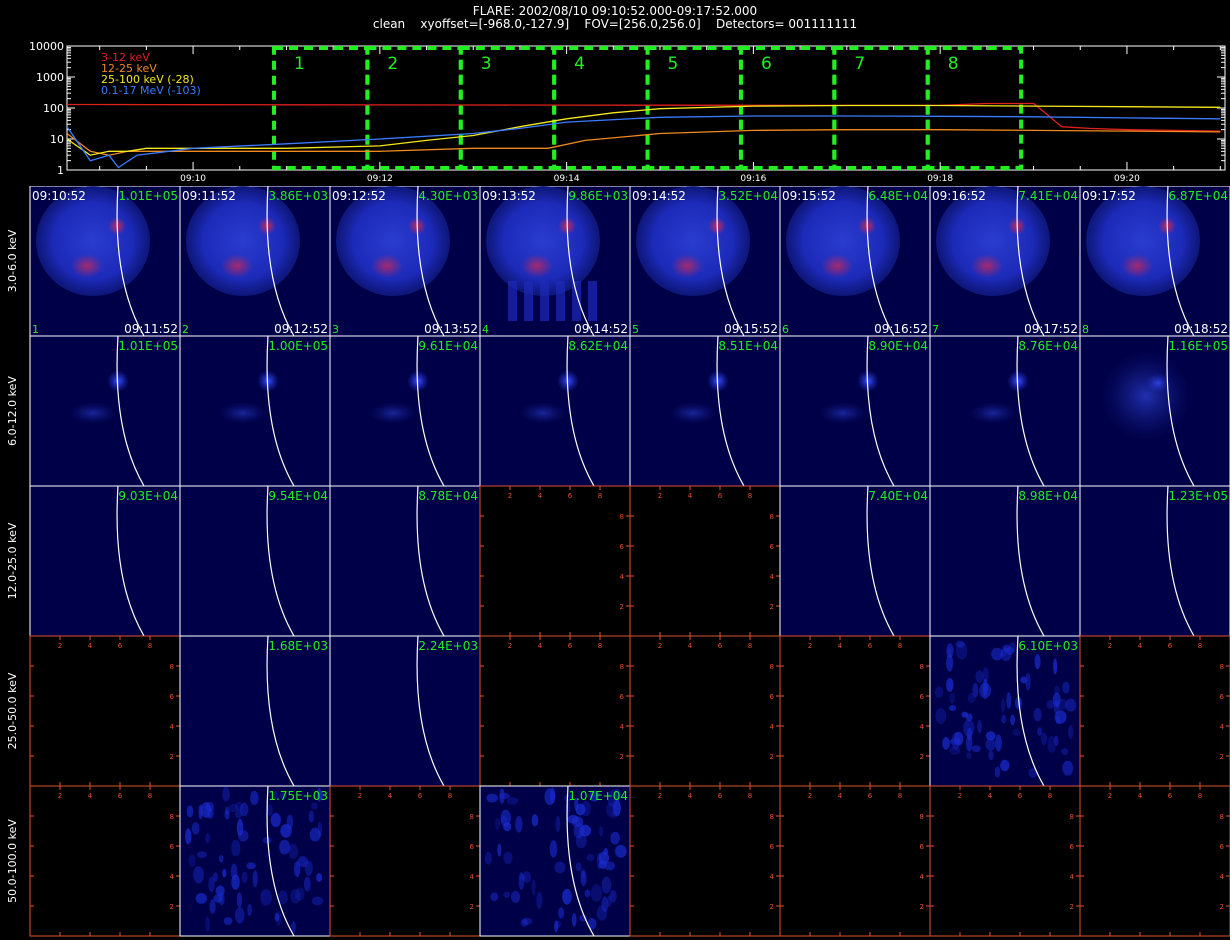 The height and width of the screenshot is (940, 1230). I want to click on panel-end-time: 09:15:52, so click(751, 329).